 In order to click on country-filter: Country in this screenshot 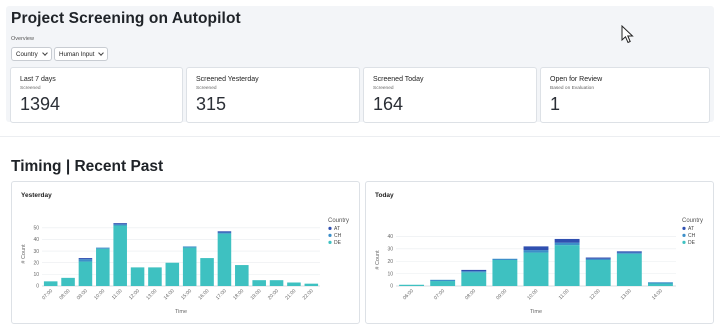, I will do `click(31, 54)`.